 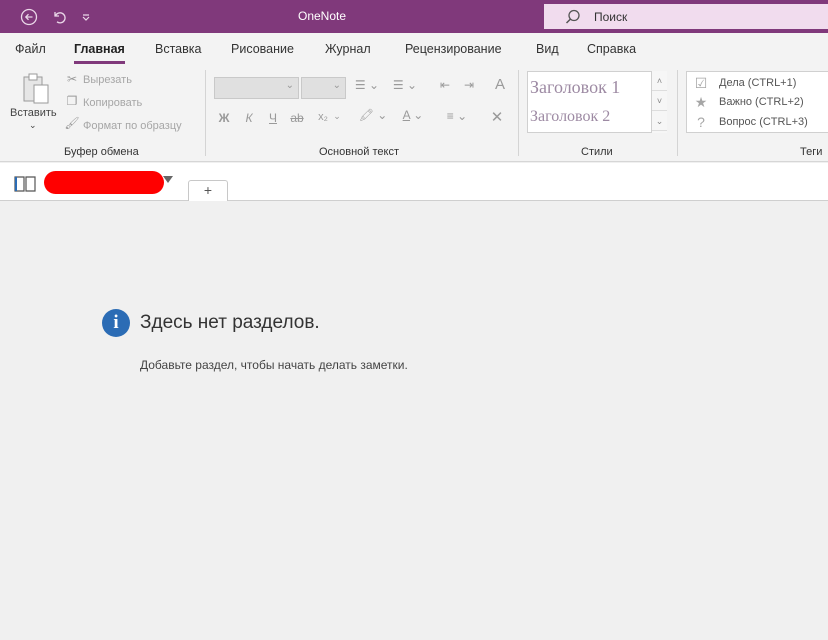 What do you see at coordinates (33, 125) in the screenshot?
I see `paste-dropdown-icon: ⌄` at bounding box center [33, 125].